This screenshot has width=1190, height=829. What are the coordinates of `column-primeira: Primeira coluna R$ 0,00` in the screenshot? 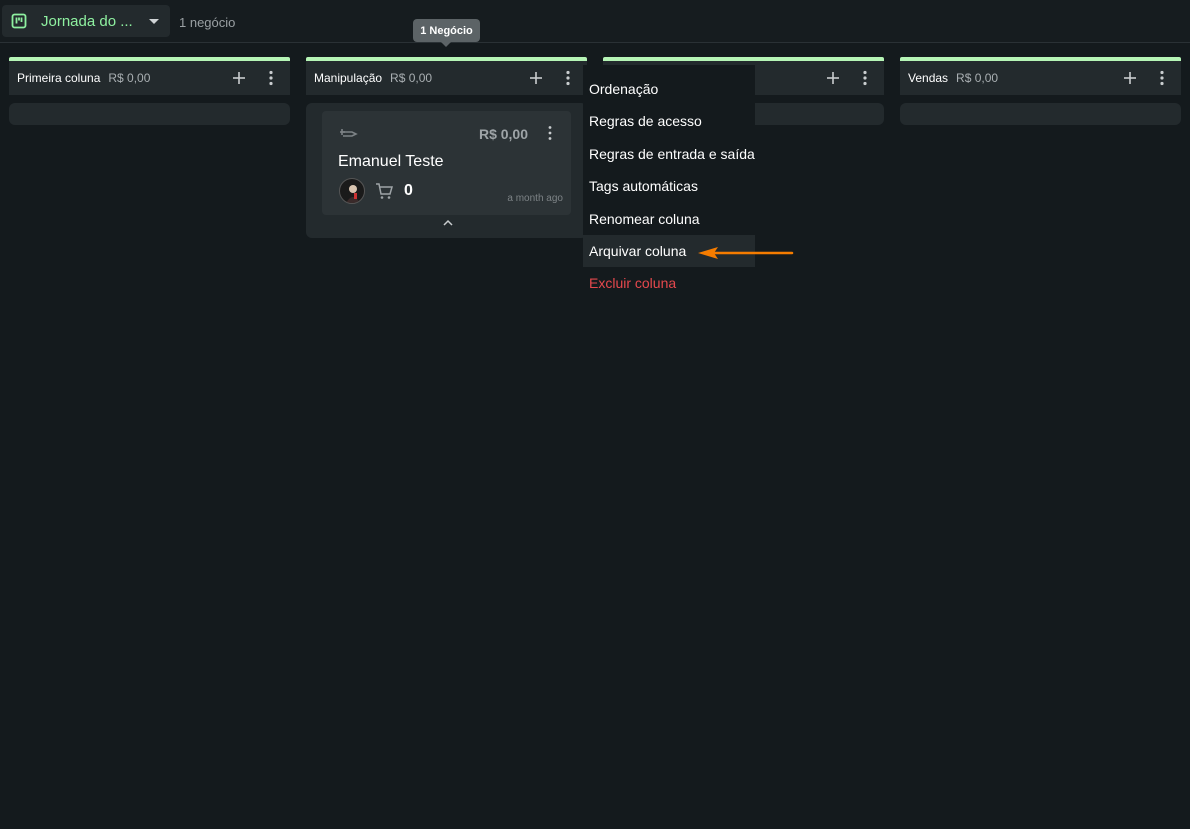 It's located at (149, 91).